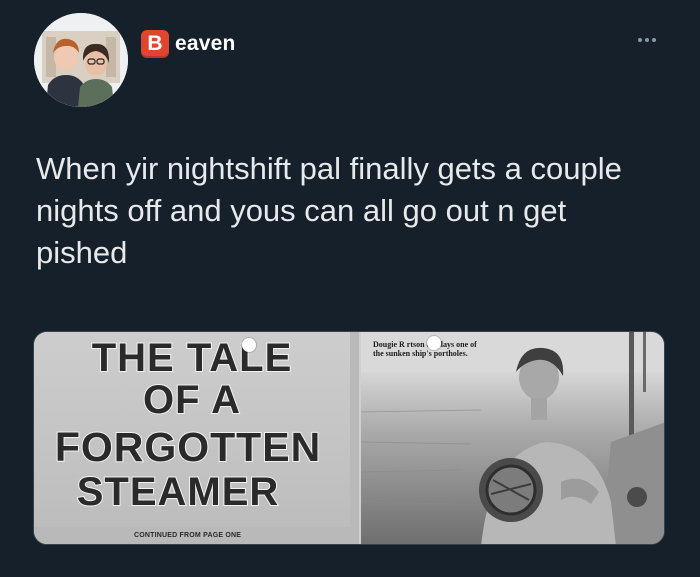 The image size is (700, 577). Describe the element at coordinates (188, 535) in the screenshot. I see `continued-note: CONTINUED FROM PAGE ONE` at that location.